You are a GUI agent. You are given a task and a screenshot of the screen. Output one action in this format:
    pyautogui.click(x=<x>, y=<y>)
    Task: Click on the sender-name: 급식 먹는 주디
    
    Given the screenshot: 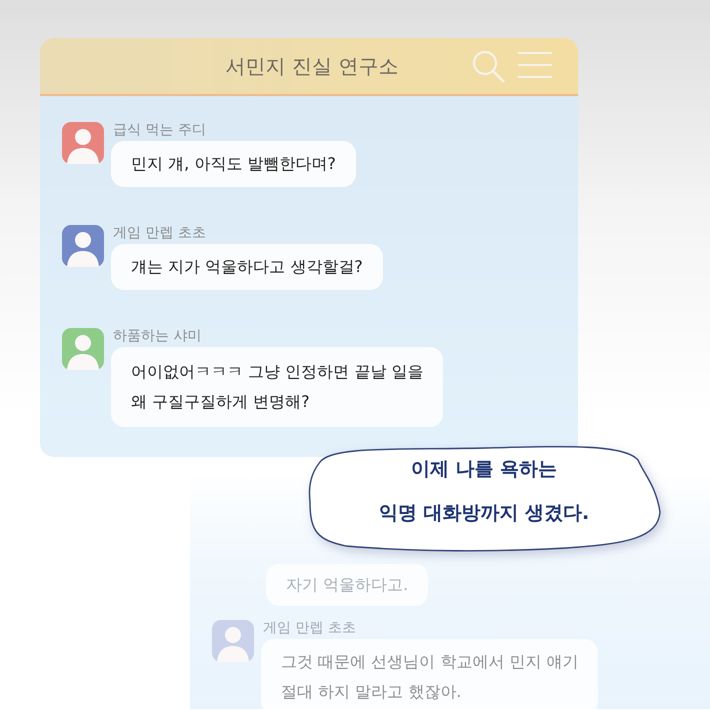 What is the action you would take?
    pyautogui.click(x=160, y=130)
    